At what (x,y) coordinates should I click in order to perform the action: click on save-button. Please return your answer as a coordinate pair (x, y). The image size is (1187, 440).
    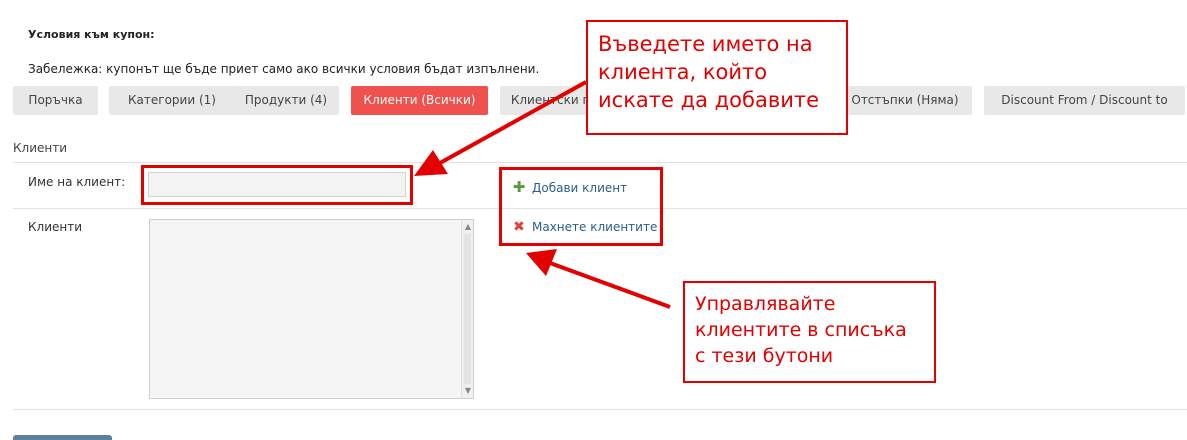
    Looking at the image, I should click on (62, 437).